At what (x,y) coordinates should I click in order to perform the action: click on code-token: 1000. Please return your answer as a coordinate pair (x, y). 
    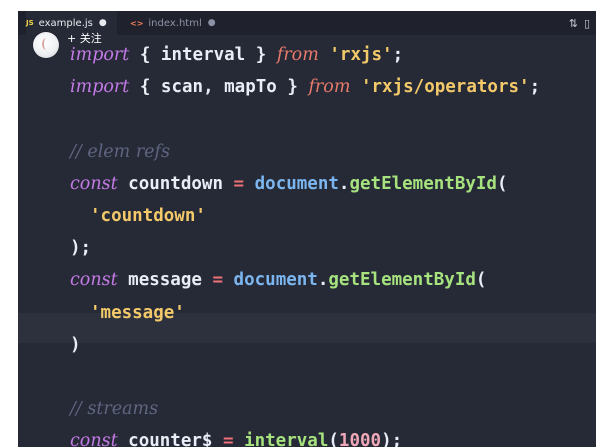
    Looking at the image, I should click on (360, 439).